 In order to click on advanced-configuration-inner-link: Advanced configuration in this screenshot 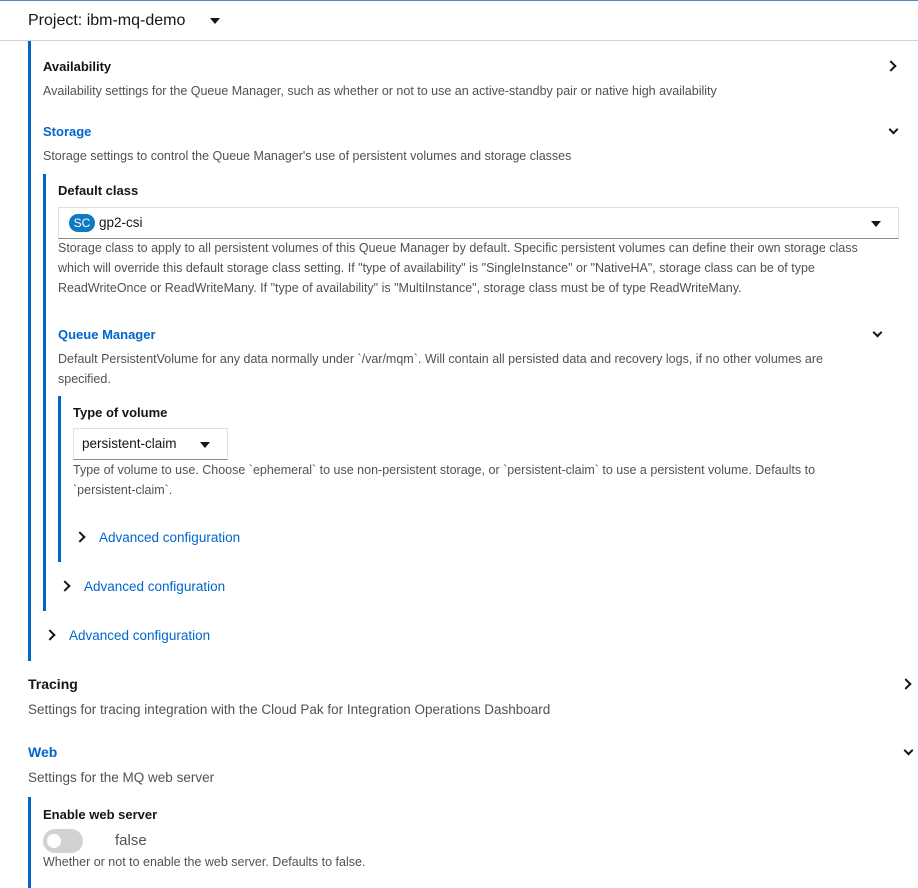, I will do `click(169, 537)`.